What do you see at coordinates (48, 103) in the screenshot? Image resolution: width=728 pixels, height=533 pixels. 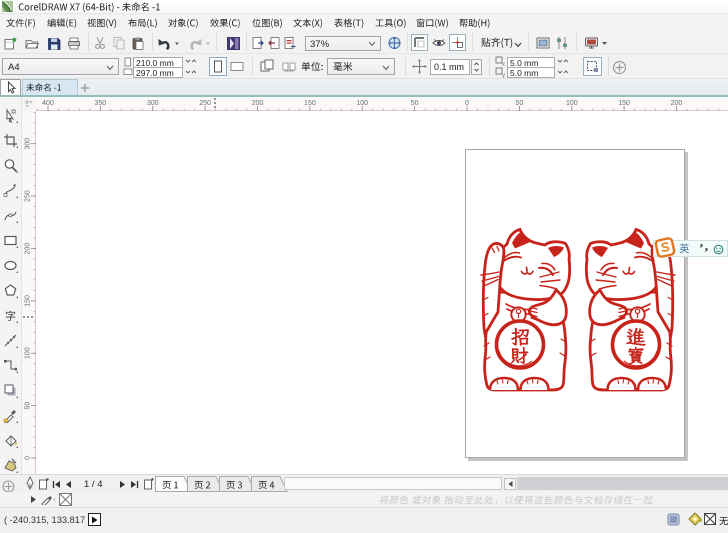 I see `svg-text: 400` at bounding box center [48, 103].